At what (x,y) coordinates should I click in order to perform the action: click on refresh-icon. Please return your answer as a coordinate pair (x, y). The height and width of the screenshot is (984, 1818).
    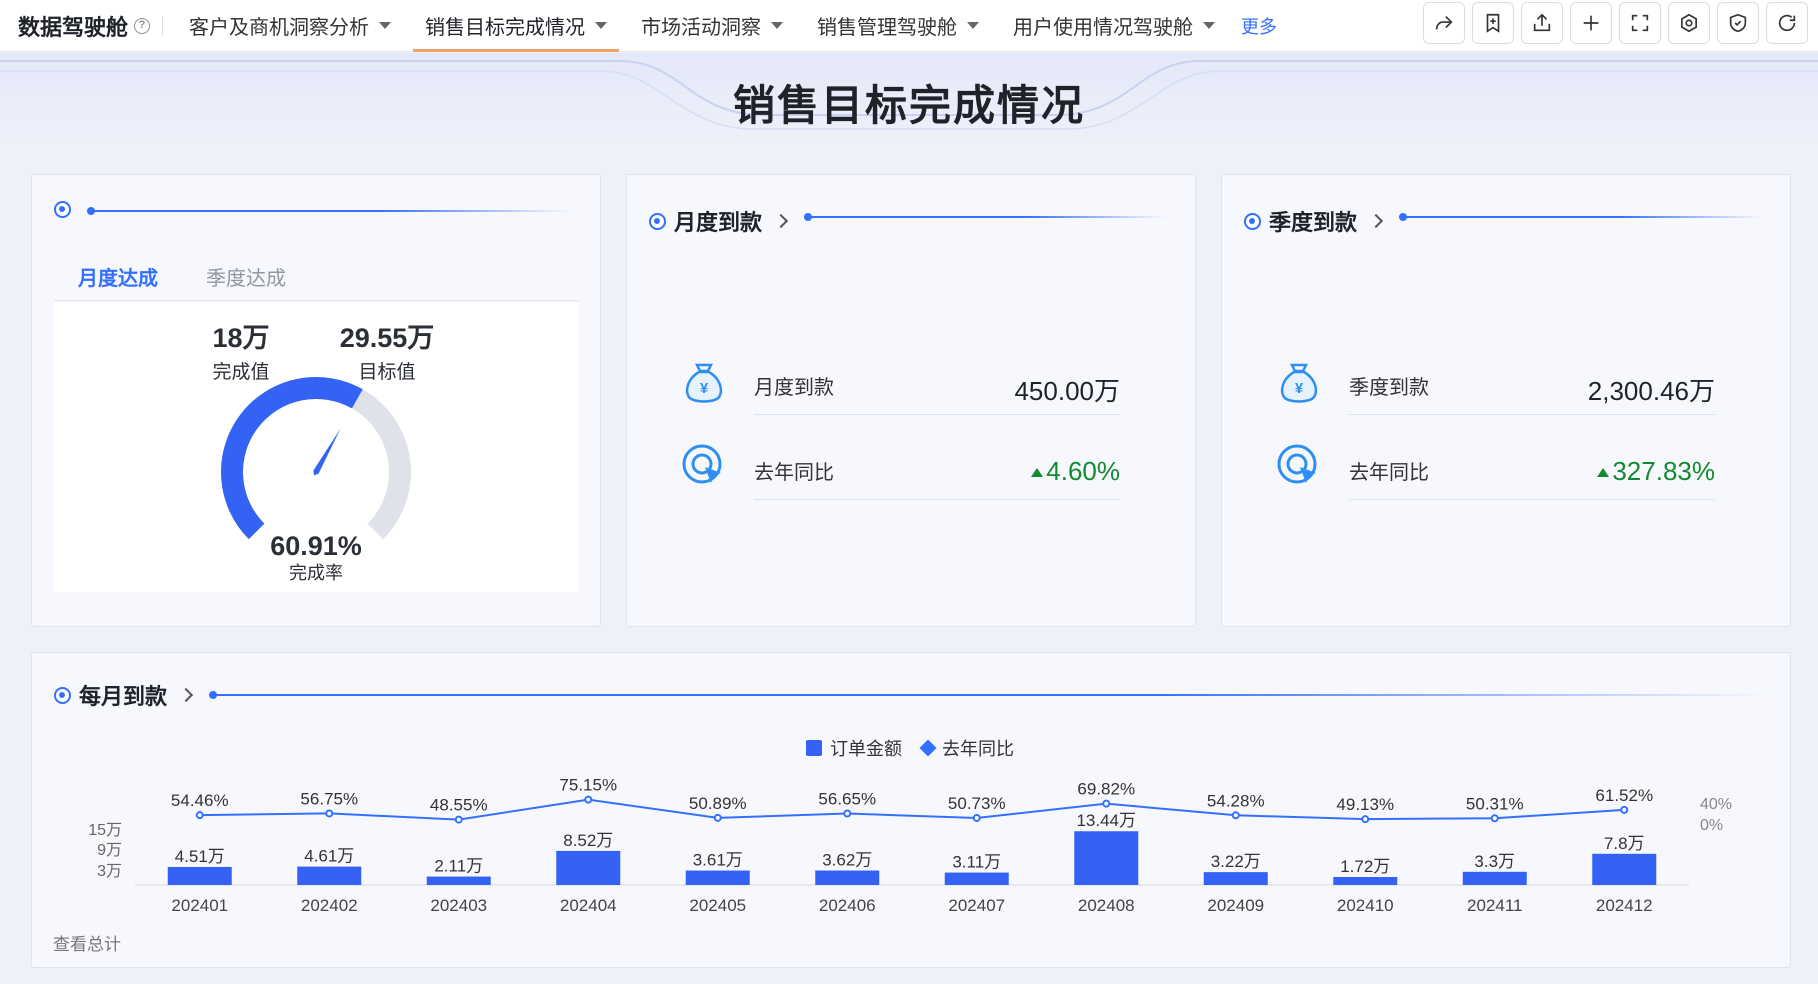
    Looking at the image, I should click on (1787, 23).